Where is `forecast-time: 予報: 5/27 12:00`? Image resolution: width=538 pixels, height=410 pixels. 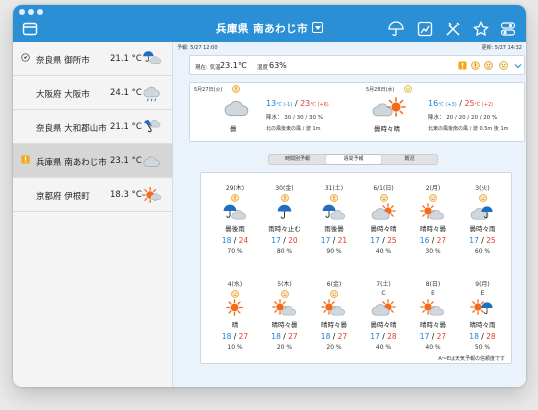 forecast-time: 予報: 5/27 12:00 is located at coordinates (197, 48).